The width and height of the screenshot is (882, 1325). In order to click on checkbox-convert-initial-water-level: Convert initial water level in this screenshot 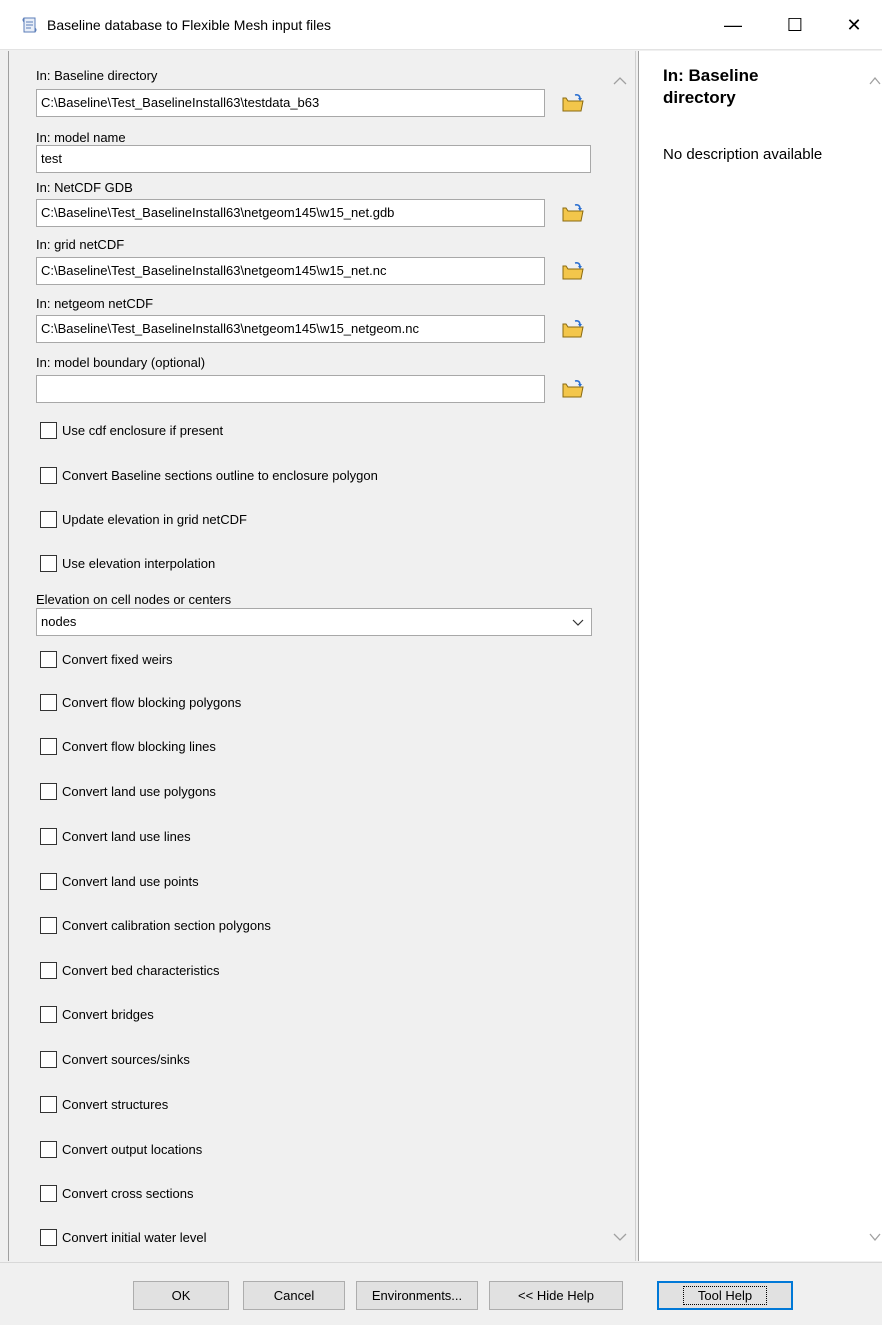, I will do `click(123, 1237)`.